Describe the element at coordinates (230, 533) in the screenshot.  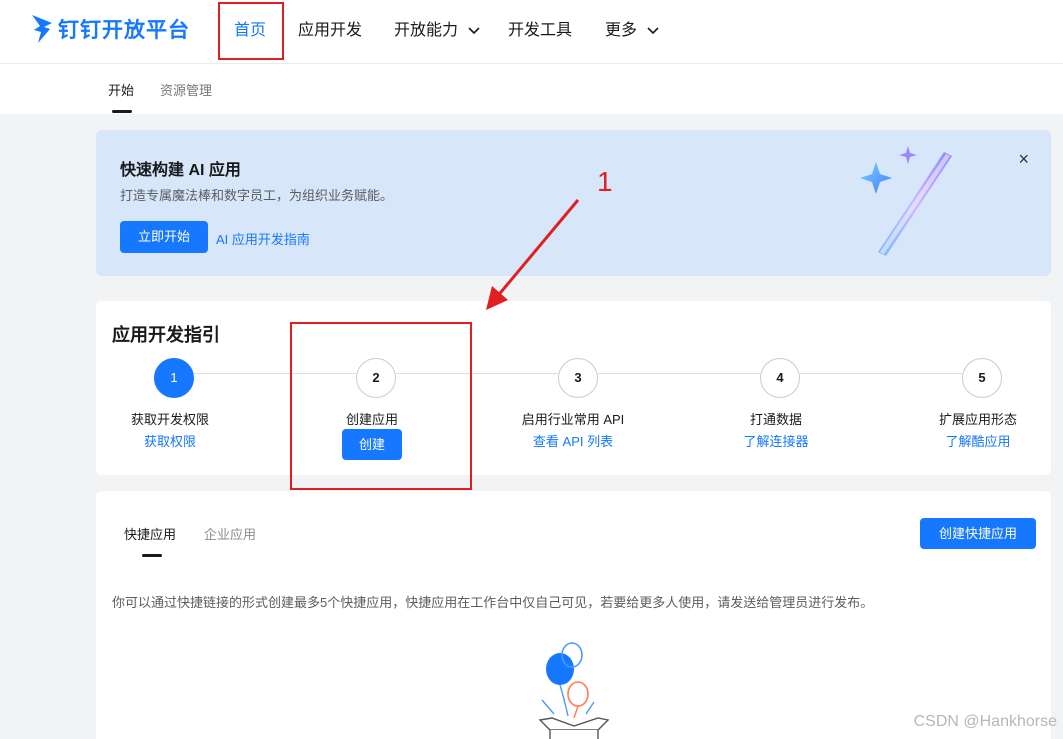
I see `tab-enterprise-apps: 企业应用` at that location.